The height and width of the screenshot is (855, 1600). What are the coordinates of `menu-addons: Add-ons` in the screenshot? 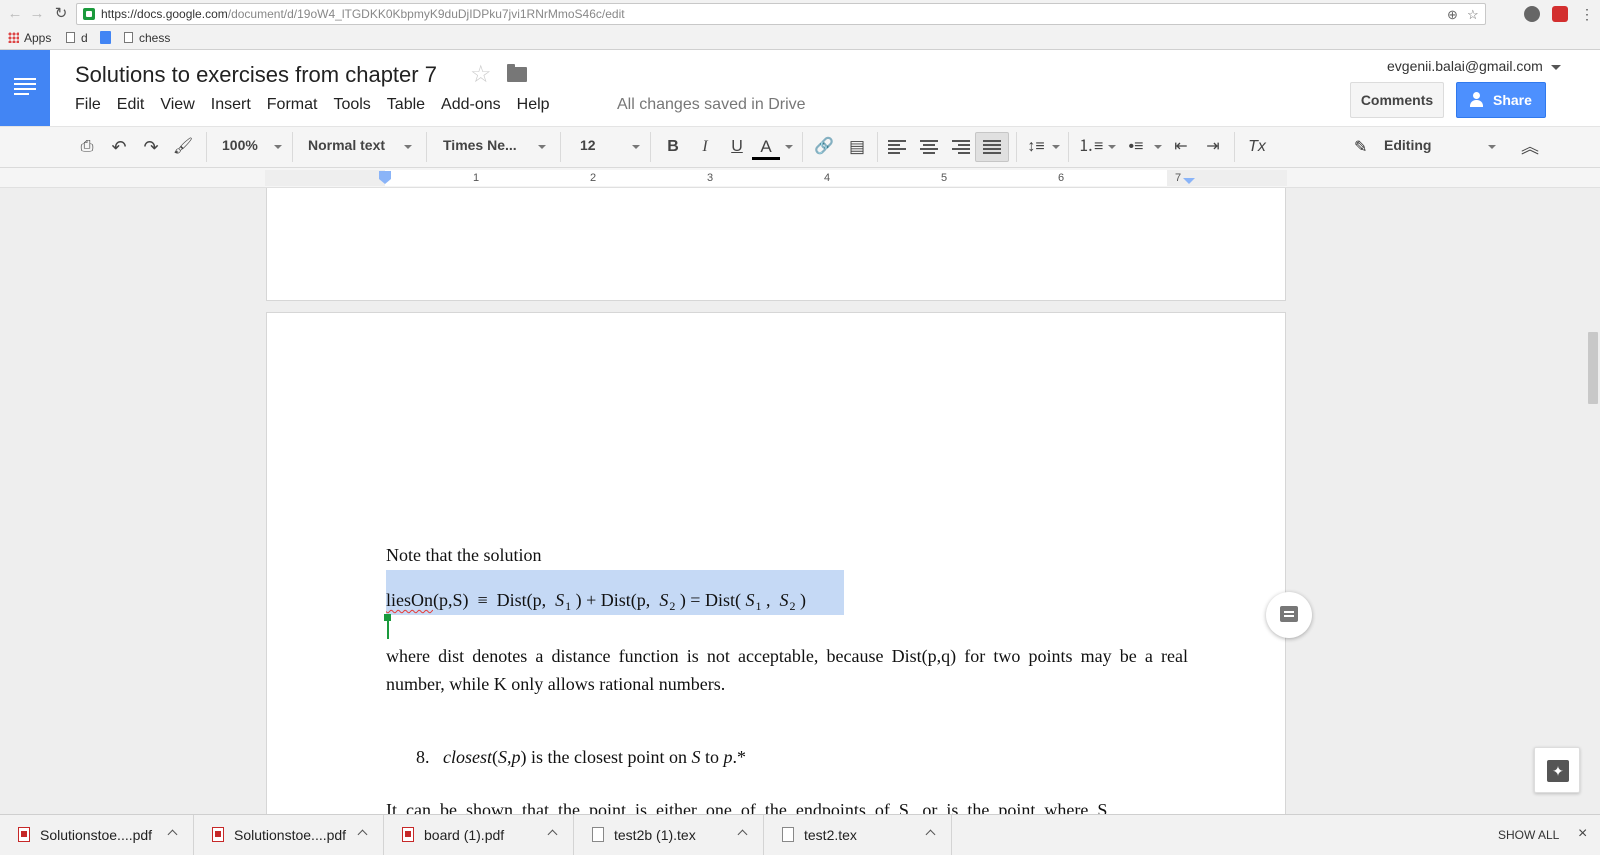 It's located at (471, 105).